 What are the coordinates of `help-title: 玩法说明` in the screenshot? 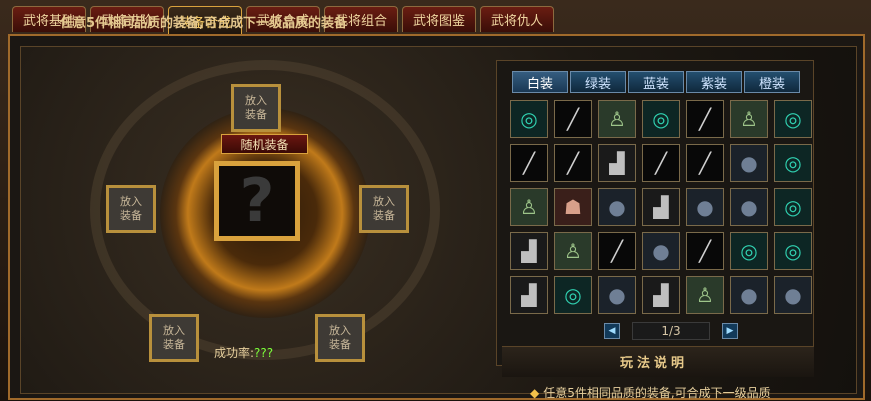 It's located at (654, 363).